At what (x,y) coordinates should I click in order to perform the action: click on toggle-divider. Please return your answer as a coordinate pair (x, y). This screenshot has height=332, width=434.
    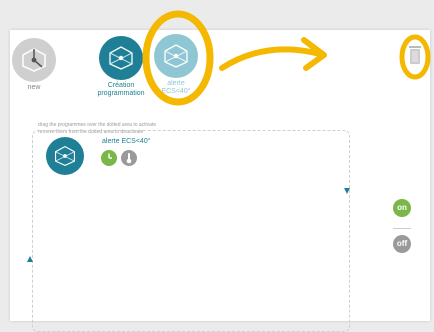
    Looking at the image, I should click on (402, 228).